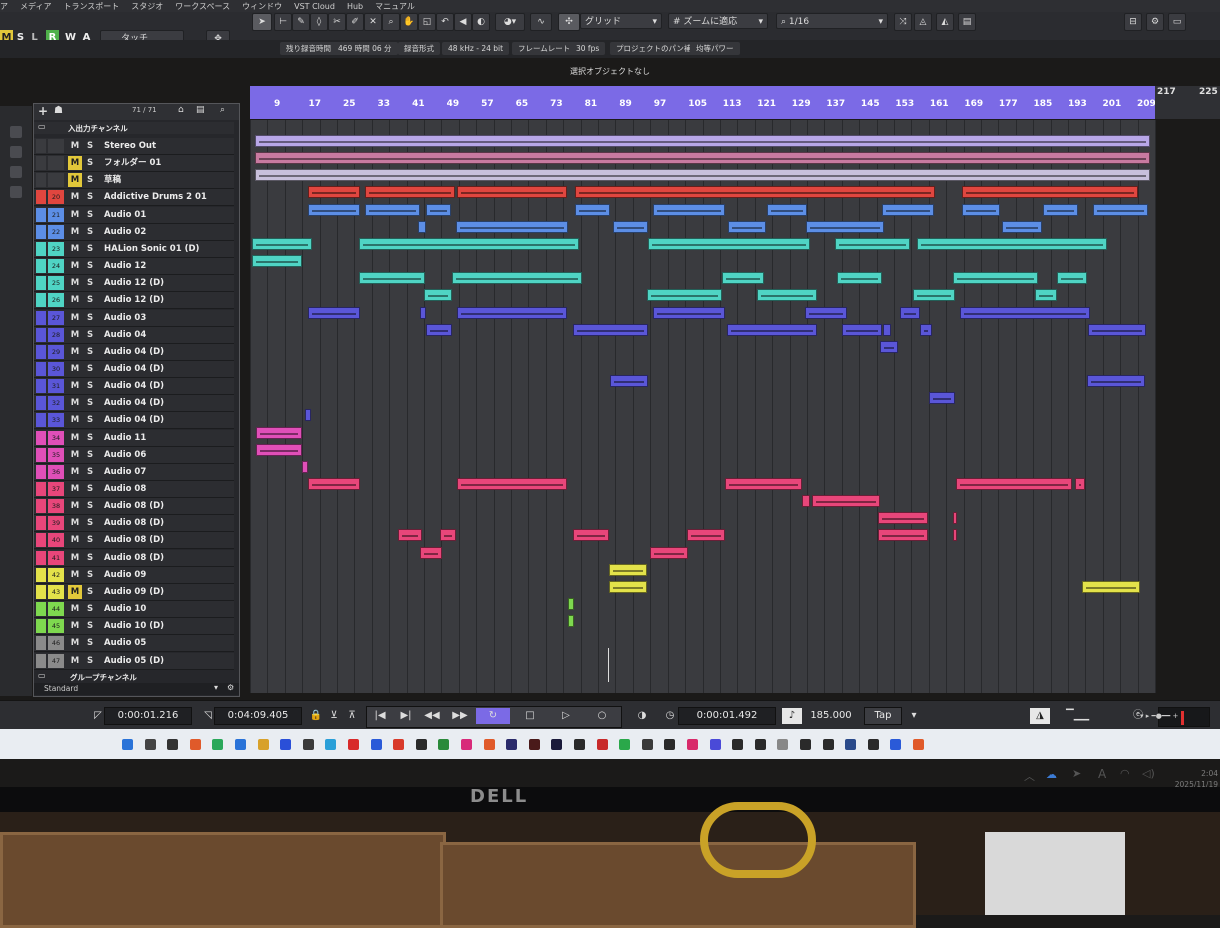 The image size is (1220, 928). What do you see at coordinates (1040, 716) in the screenshot?
I see `metronome-click-icon: ◮` at bounding box center [1040, 716].